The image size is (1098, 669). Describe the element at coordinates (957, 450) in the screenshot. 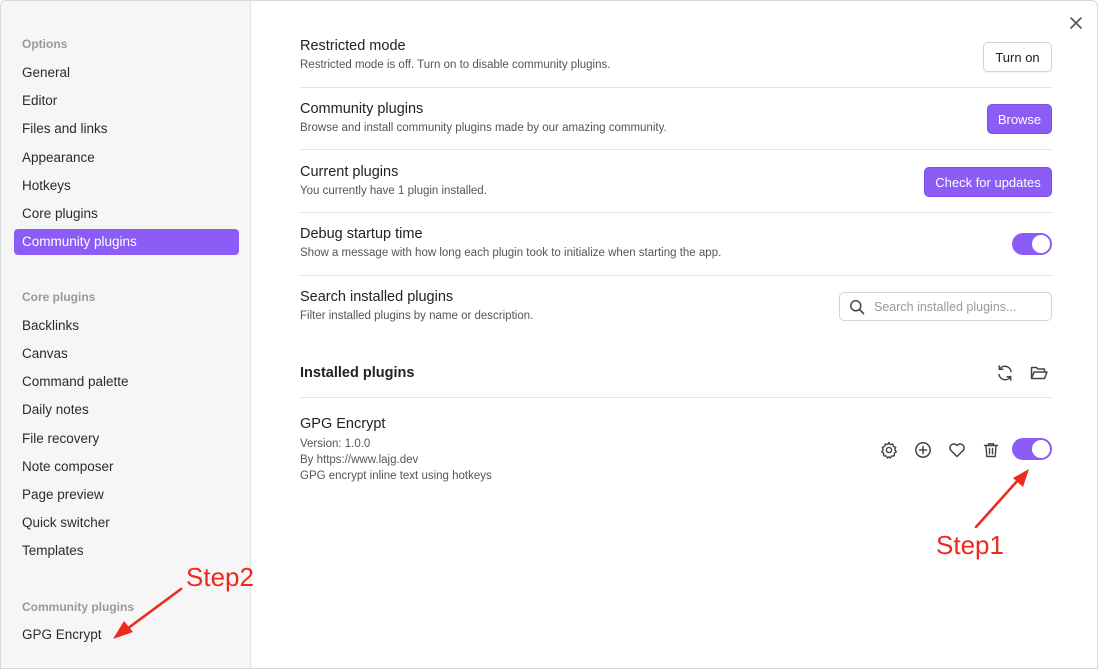

I see `heart-icon` at that location.